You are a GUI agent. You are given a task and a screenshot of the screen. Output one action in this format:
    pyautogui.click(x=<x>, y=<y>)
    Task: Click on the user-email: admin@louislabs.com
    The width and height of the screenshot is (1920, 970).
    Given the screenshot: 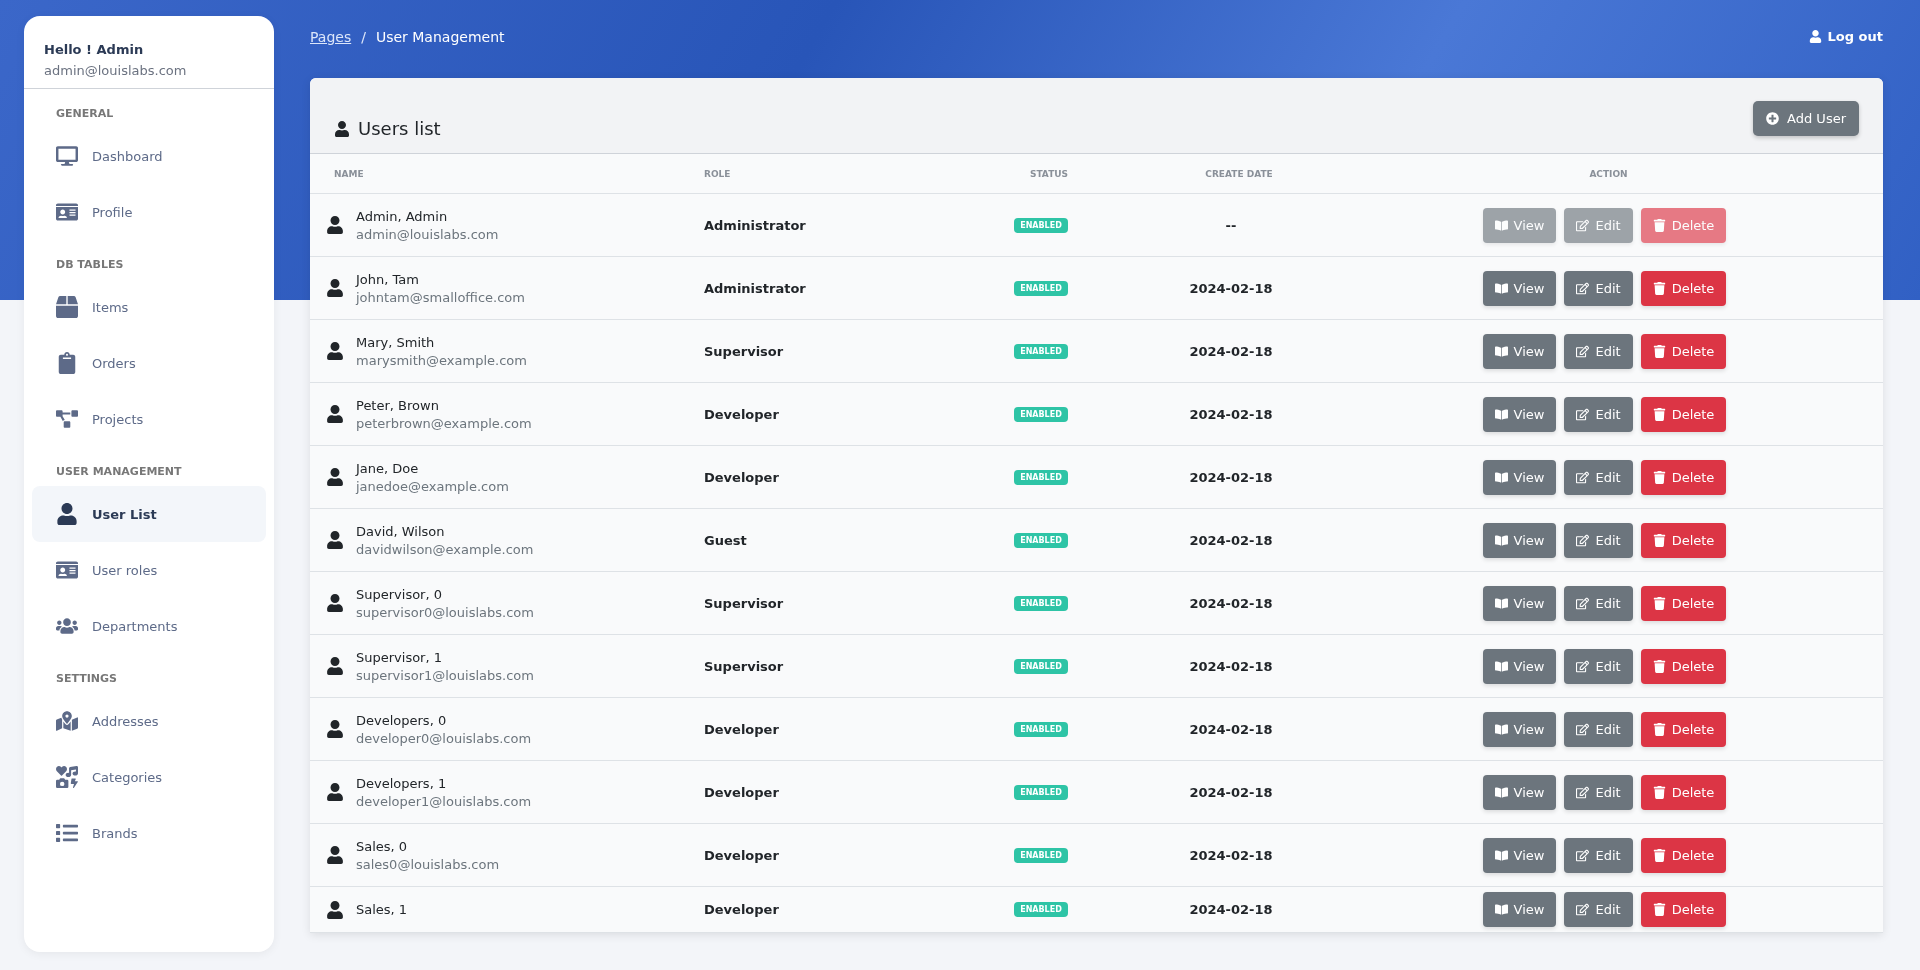 What is the action you would take?
    pyautogui.click(x=116, y=70)
    